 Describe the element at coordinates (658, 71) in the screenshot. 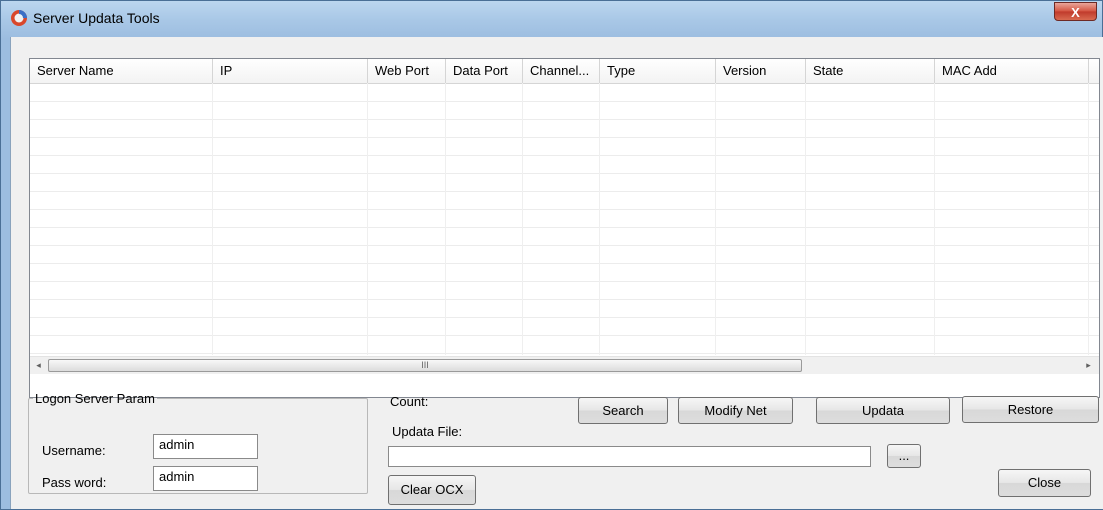

I see `column-header-type: Type` at that location.